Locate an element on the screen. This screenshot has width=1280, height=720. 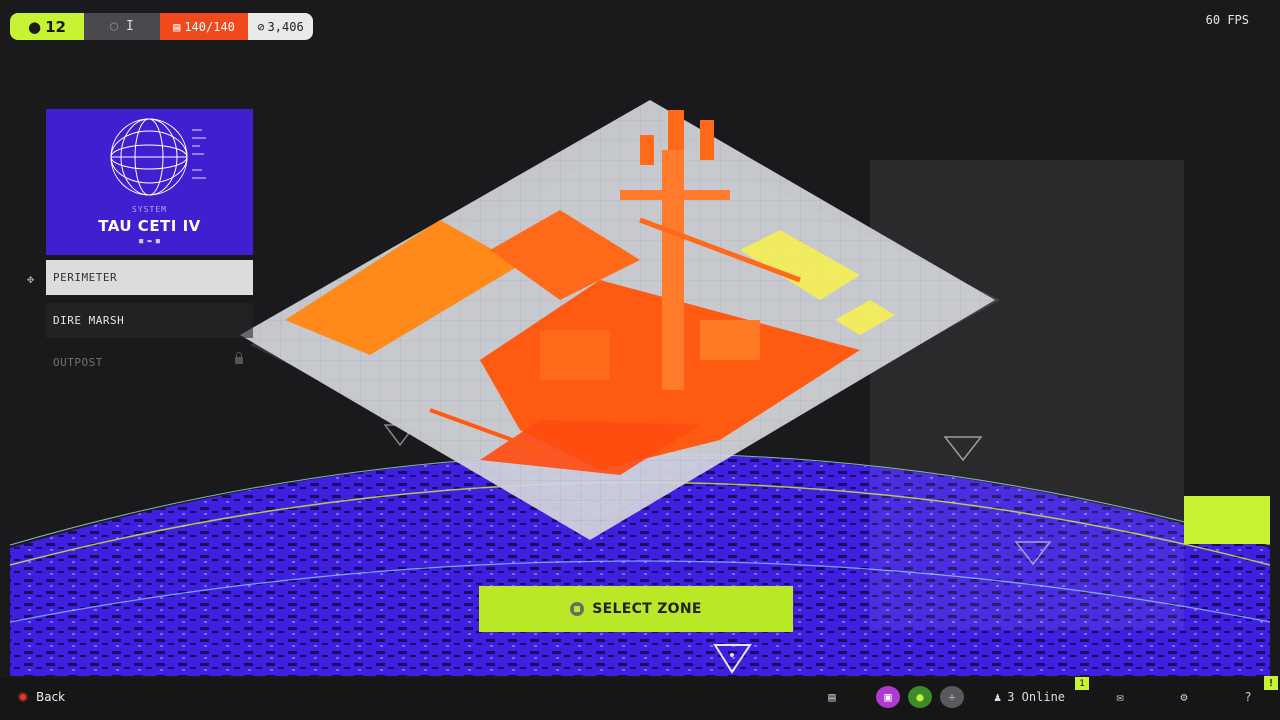
level-icon: ● is located at coordinates (35, 26).